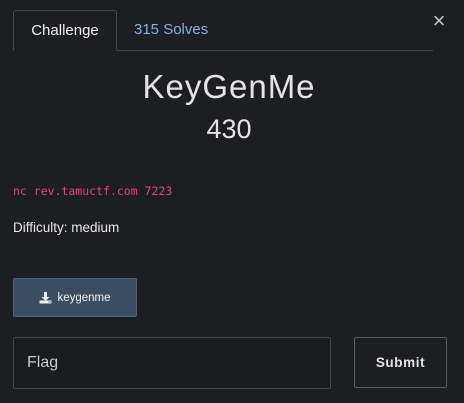  What do you see at coordinates (66, 227) in the screenshot?
I see `difficulty-text: Difficulty: medium` at bounding box center [66, 227].